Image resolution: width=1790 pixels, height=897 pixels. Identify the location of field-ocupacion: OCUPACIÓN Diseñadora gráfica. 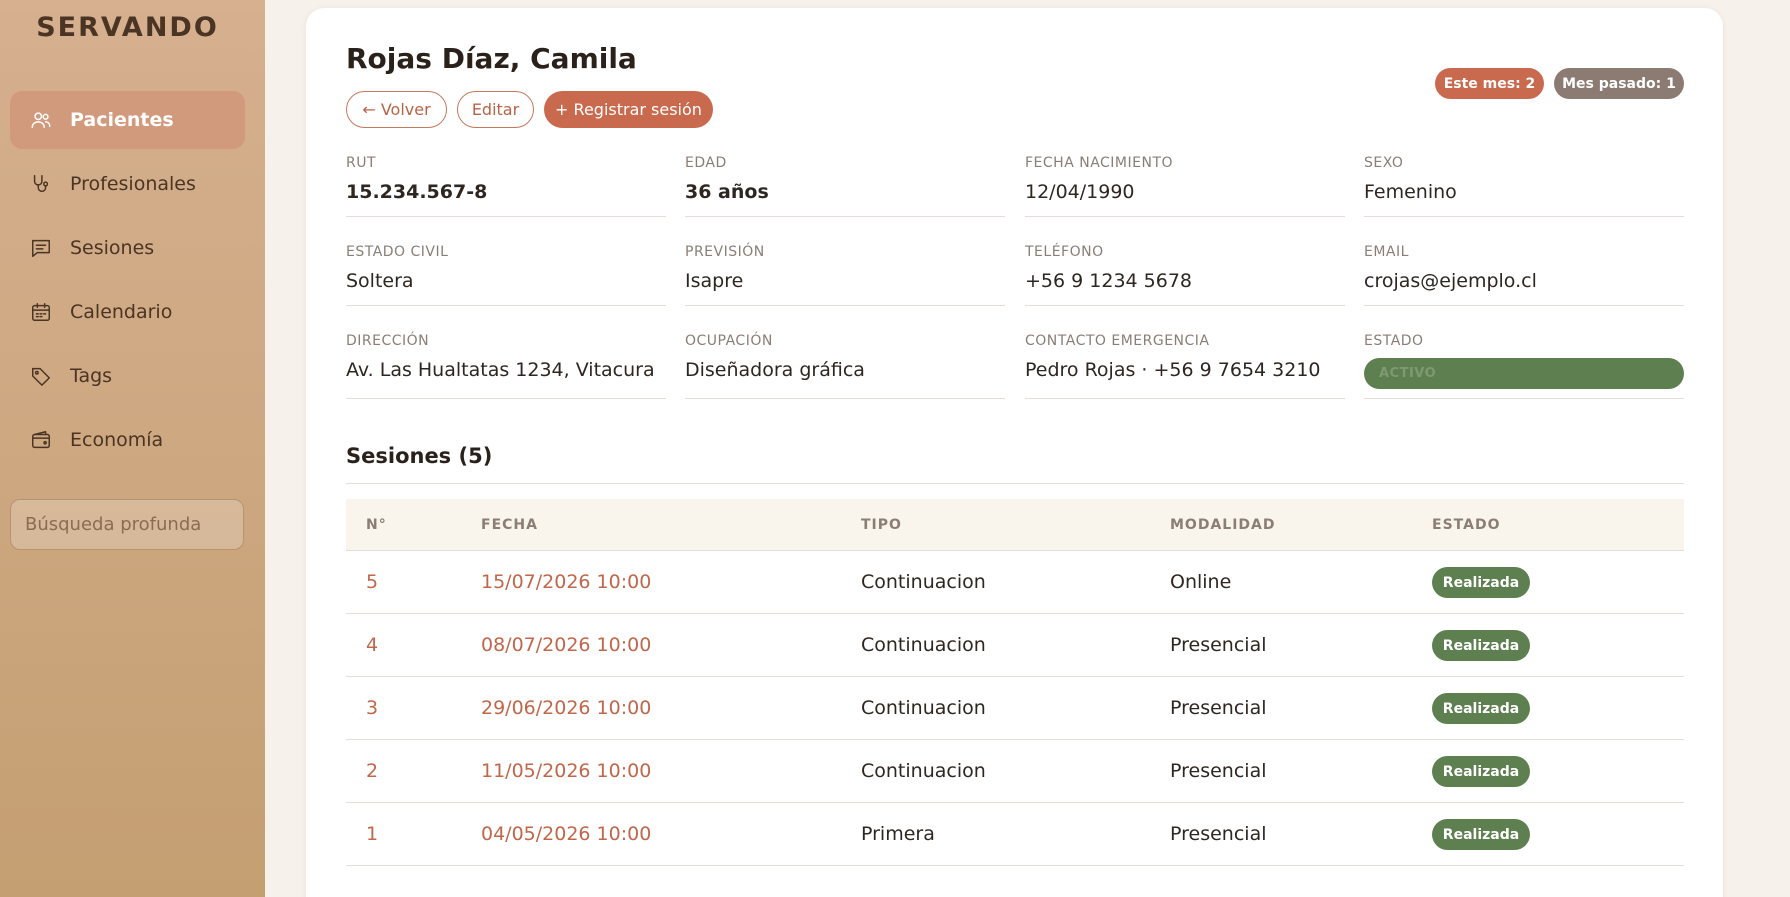
(845, 366).